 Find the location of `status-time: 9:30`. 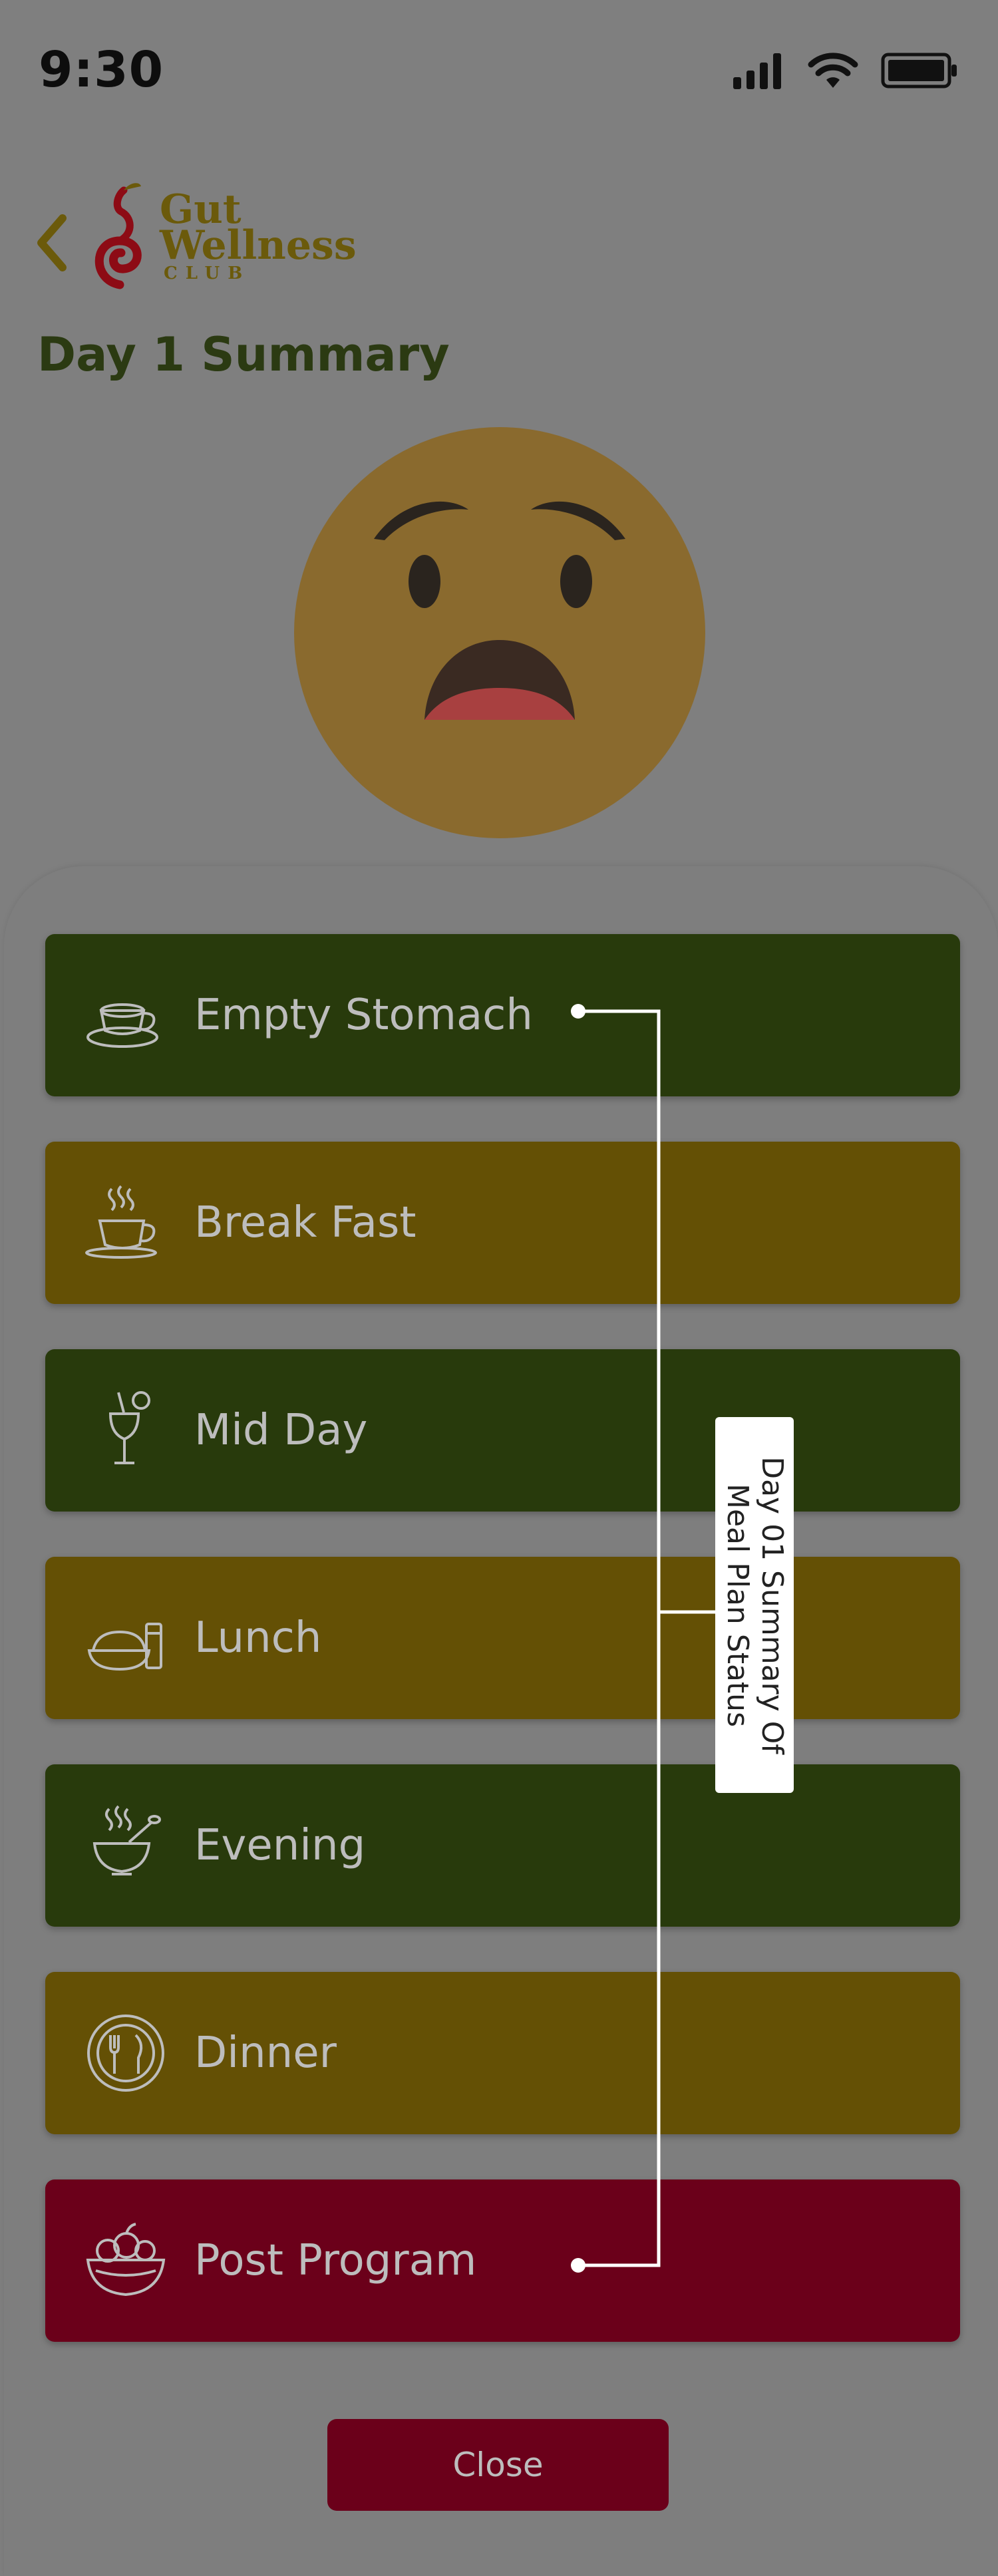

status-time: 9:30 is located at coordinates (101, 69).